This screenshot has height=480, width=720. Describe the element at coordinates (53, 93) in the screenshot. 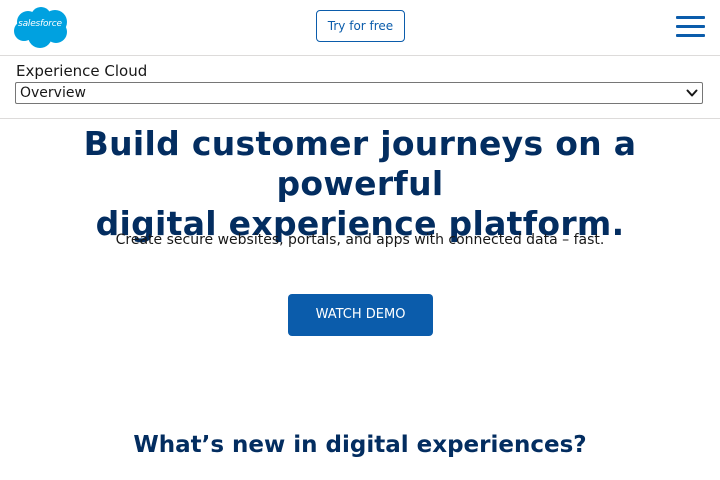

I see `section-select-value: Overview` at that location.